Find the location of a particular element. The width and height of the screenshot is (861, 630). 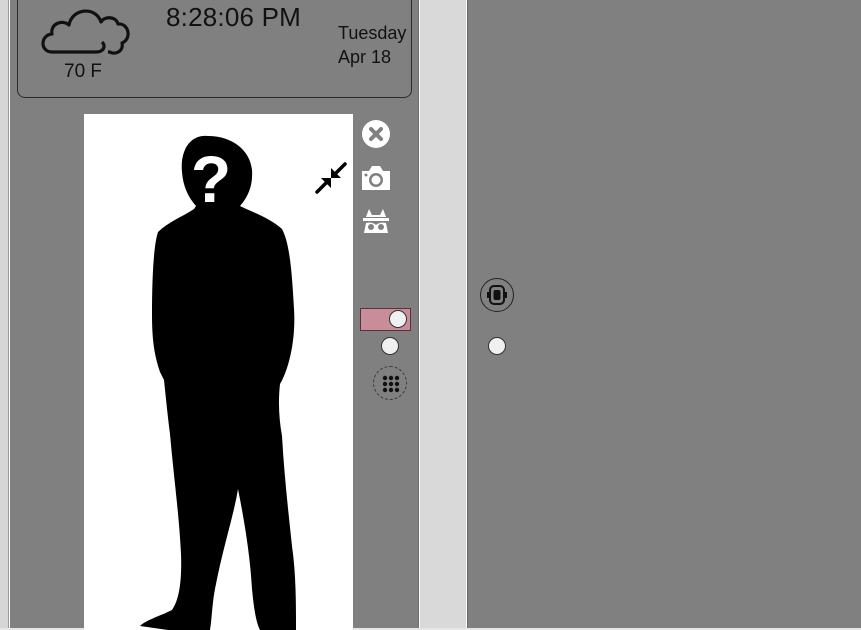

dialpad-button is located at coordinates (390, 383).